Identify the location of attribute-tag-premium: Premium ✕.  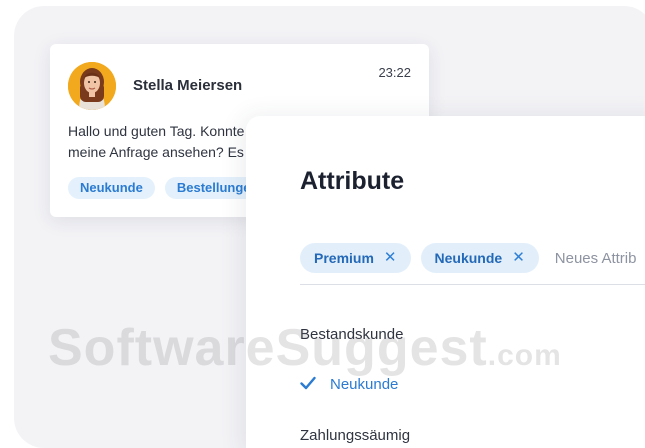
(355, 258).